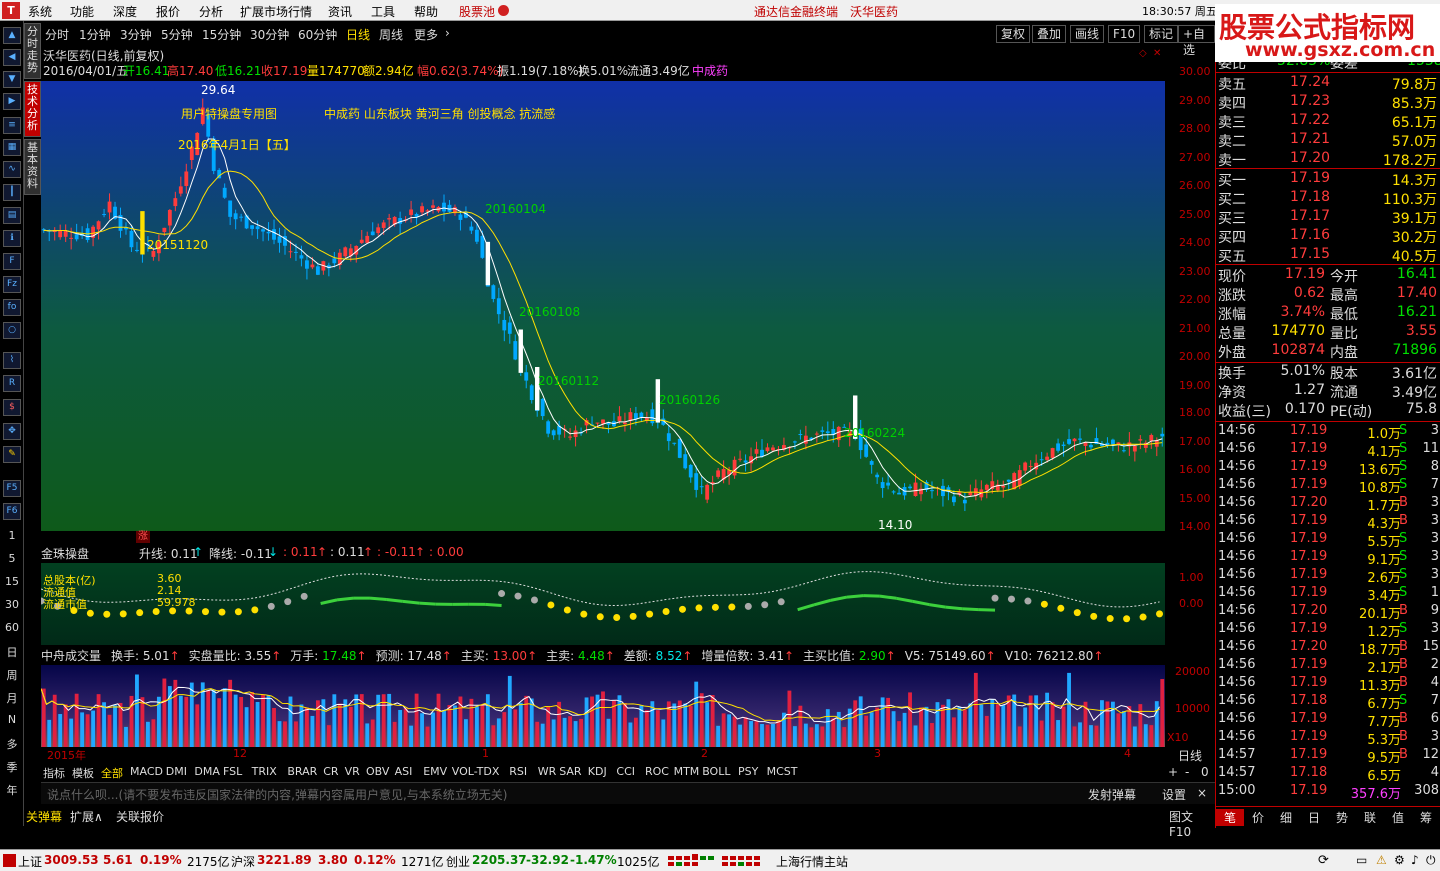  Describe the element at coordinates (1314, 817) in the screenshot. I see `quote-tab-3: 日` at that location.